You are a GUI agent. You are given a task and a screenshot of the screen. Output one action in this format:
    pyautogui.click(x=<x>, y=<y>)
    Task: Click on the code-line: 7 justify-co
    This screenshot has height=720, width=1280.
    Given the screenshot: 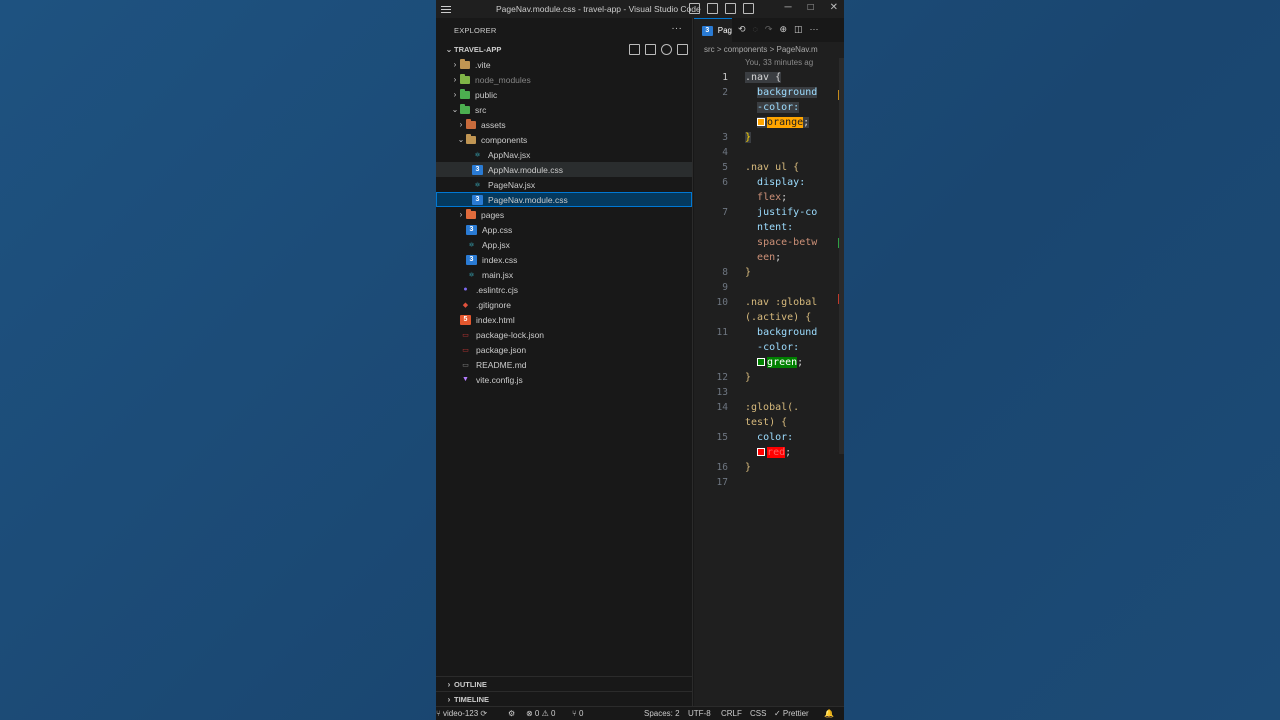 What is the action you would take?
    pyautogui.click(x=769, y=212)
    